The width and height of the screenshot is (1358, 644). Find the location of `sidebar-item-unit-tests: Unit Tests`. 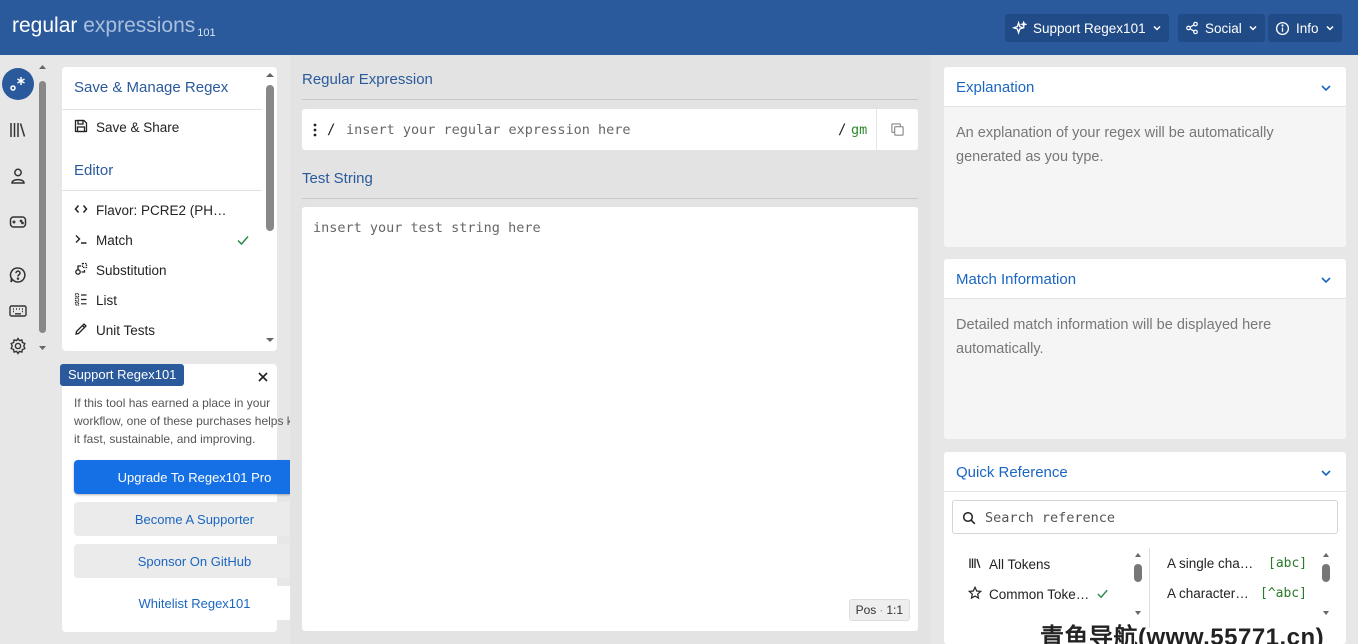

sidebar-item-unit-tests: Unit Tests is located at coordinates (164, 330).